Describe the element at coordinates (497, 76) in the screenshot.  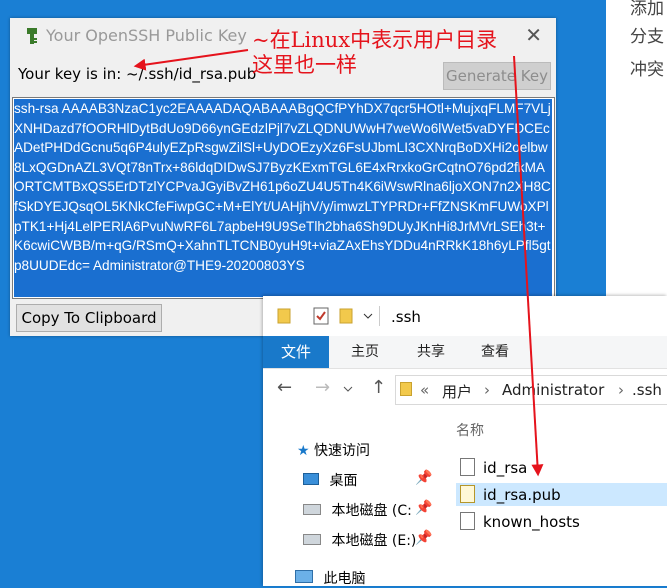
I see `generate-key-button: Generate Key` at that location.